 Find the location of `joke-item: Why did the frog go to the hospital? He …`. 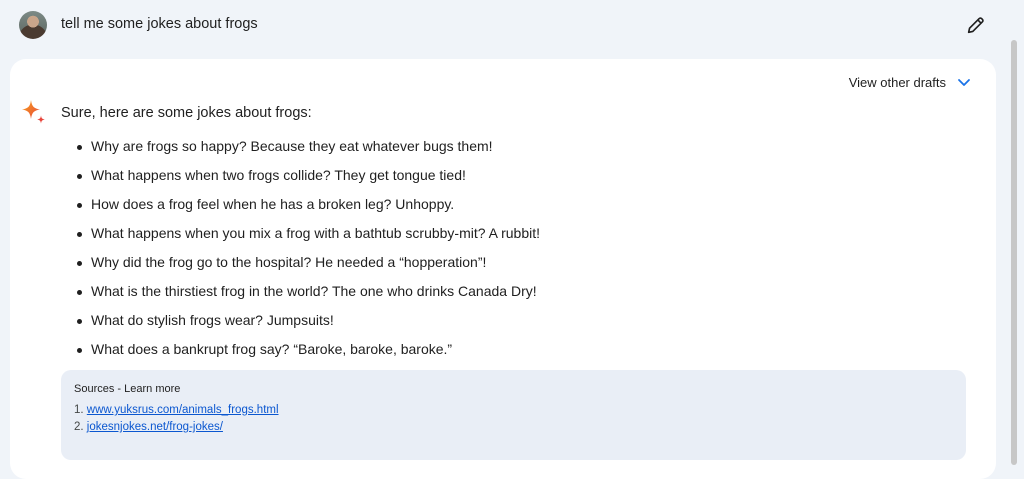

joke-item: Why did the frog go to the hospital? He … is located at coordinates (306, 262).